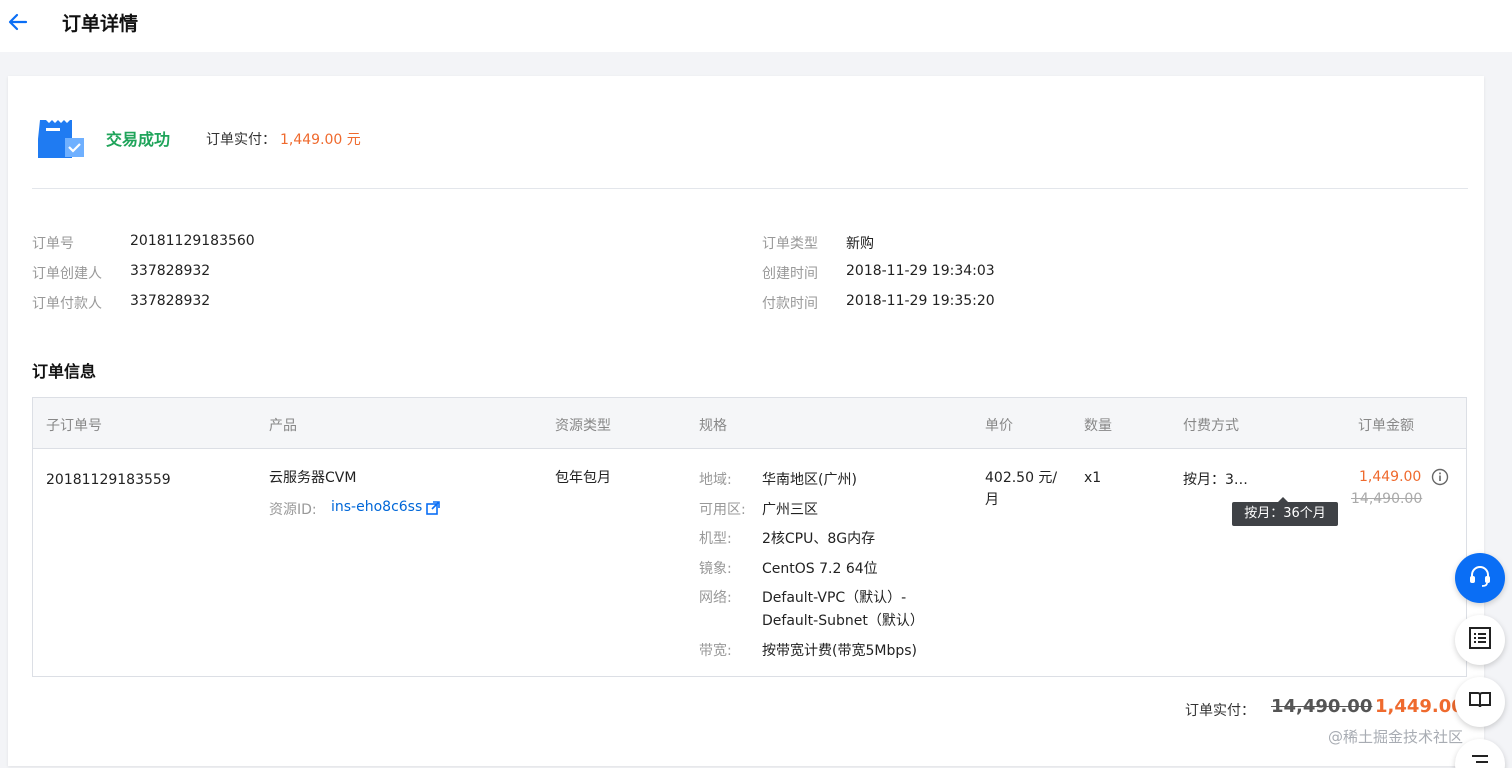 Image resolution: width=1512 pixels, height=768 pixels. Describe the element at coordinates (1480, 759) in the screenshot. I see `menu-icon` at that location.